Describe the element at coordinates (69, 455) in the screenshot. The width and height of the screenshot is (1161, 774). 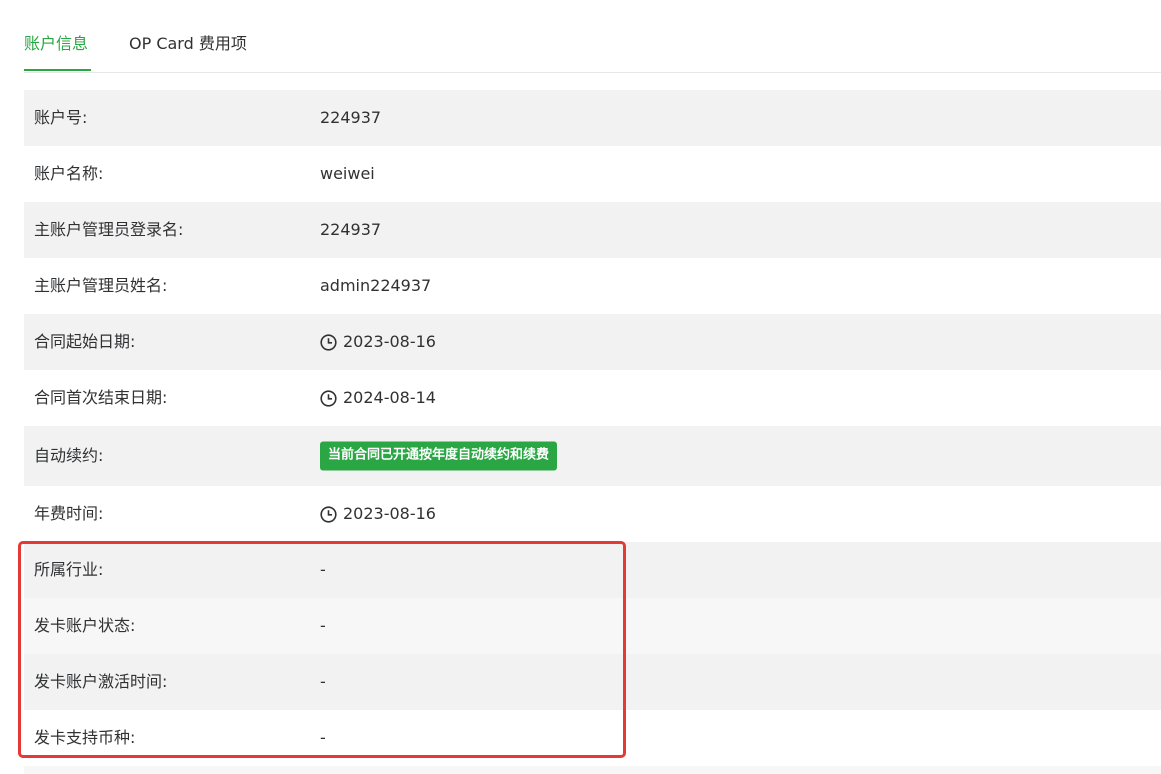
I see `row-label: 自动续约:` at that location.